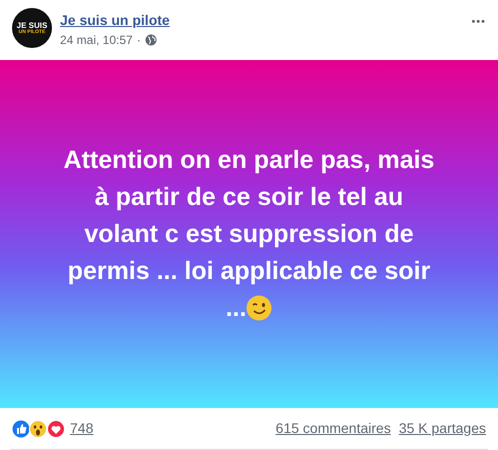 The height and width of the screenshot is (450, 498). What do you see at coordinates (478, 22) in the screenshot?
I see `more-button: •••` at bounding box center [478, 22].